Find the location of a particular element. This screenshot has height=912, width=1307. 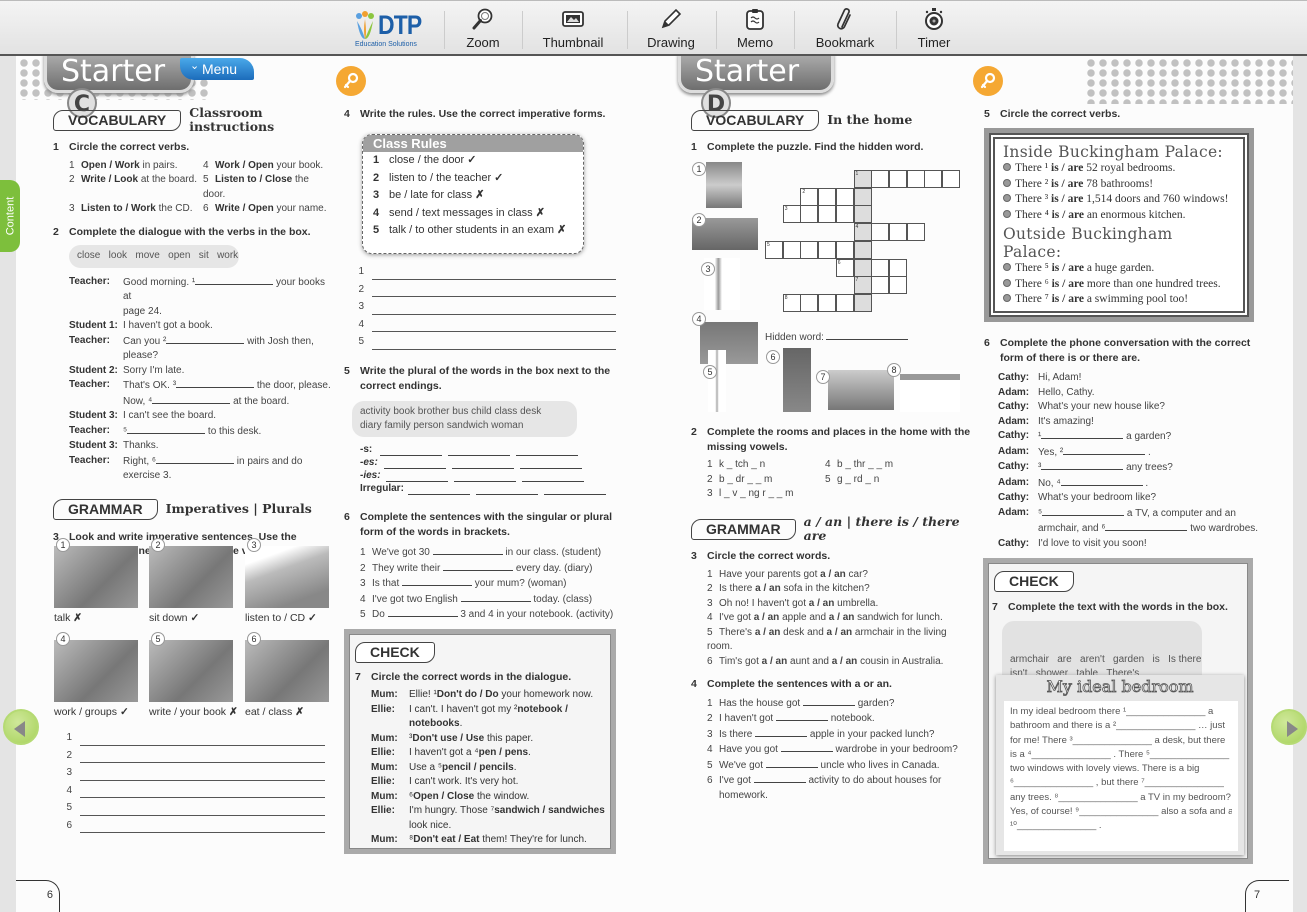

thumbnail-button: Thumbnail is located at coordinates (573, 30).